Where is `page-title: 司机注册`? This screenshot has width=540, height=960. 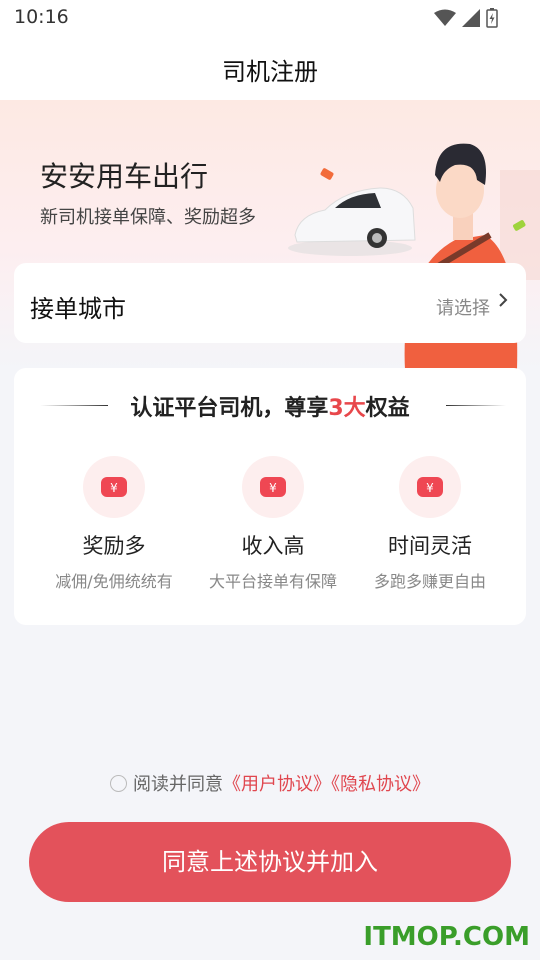 page-title: 司机注册 is located at coordinates (270, 72).